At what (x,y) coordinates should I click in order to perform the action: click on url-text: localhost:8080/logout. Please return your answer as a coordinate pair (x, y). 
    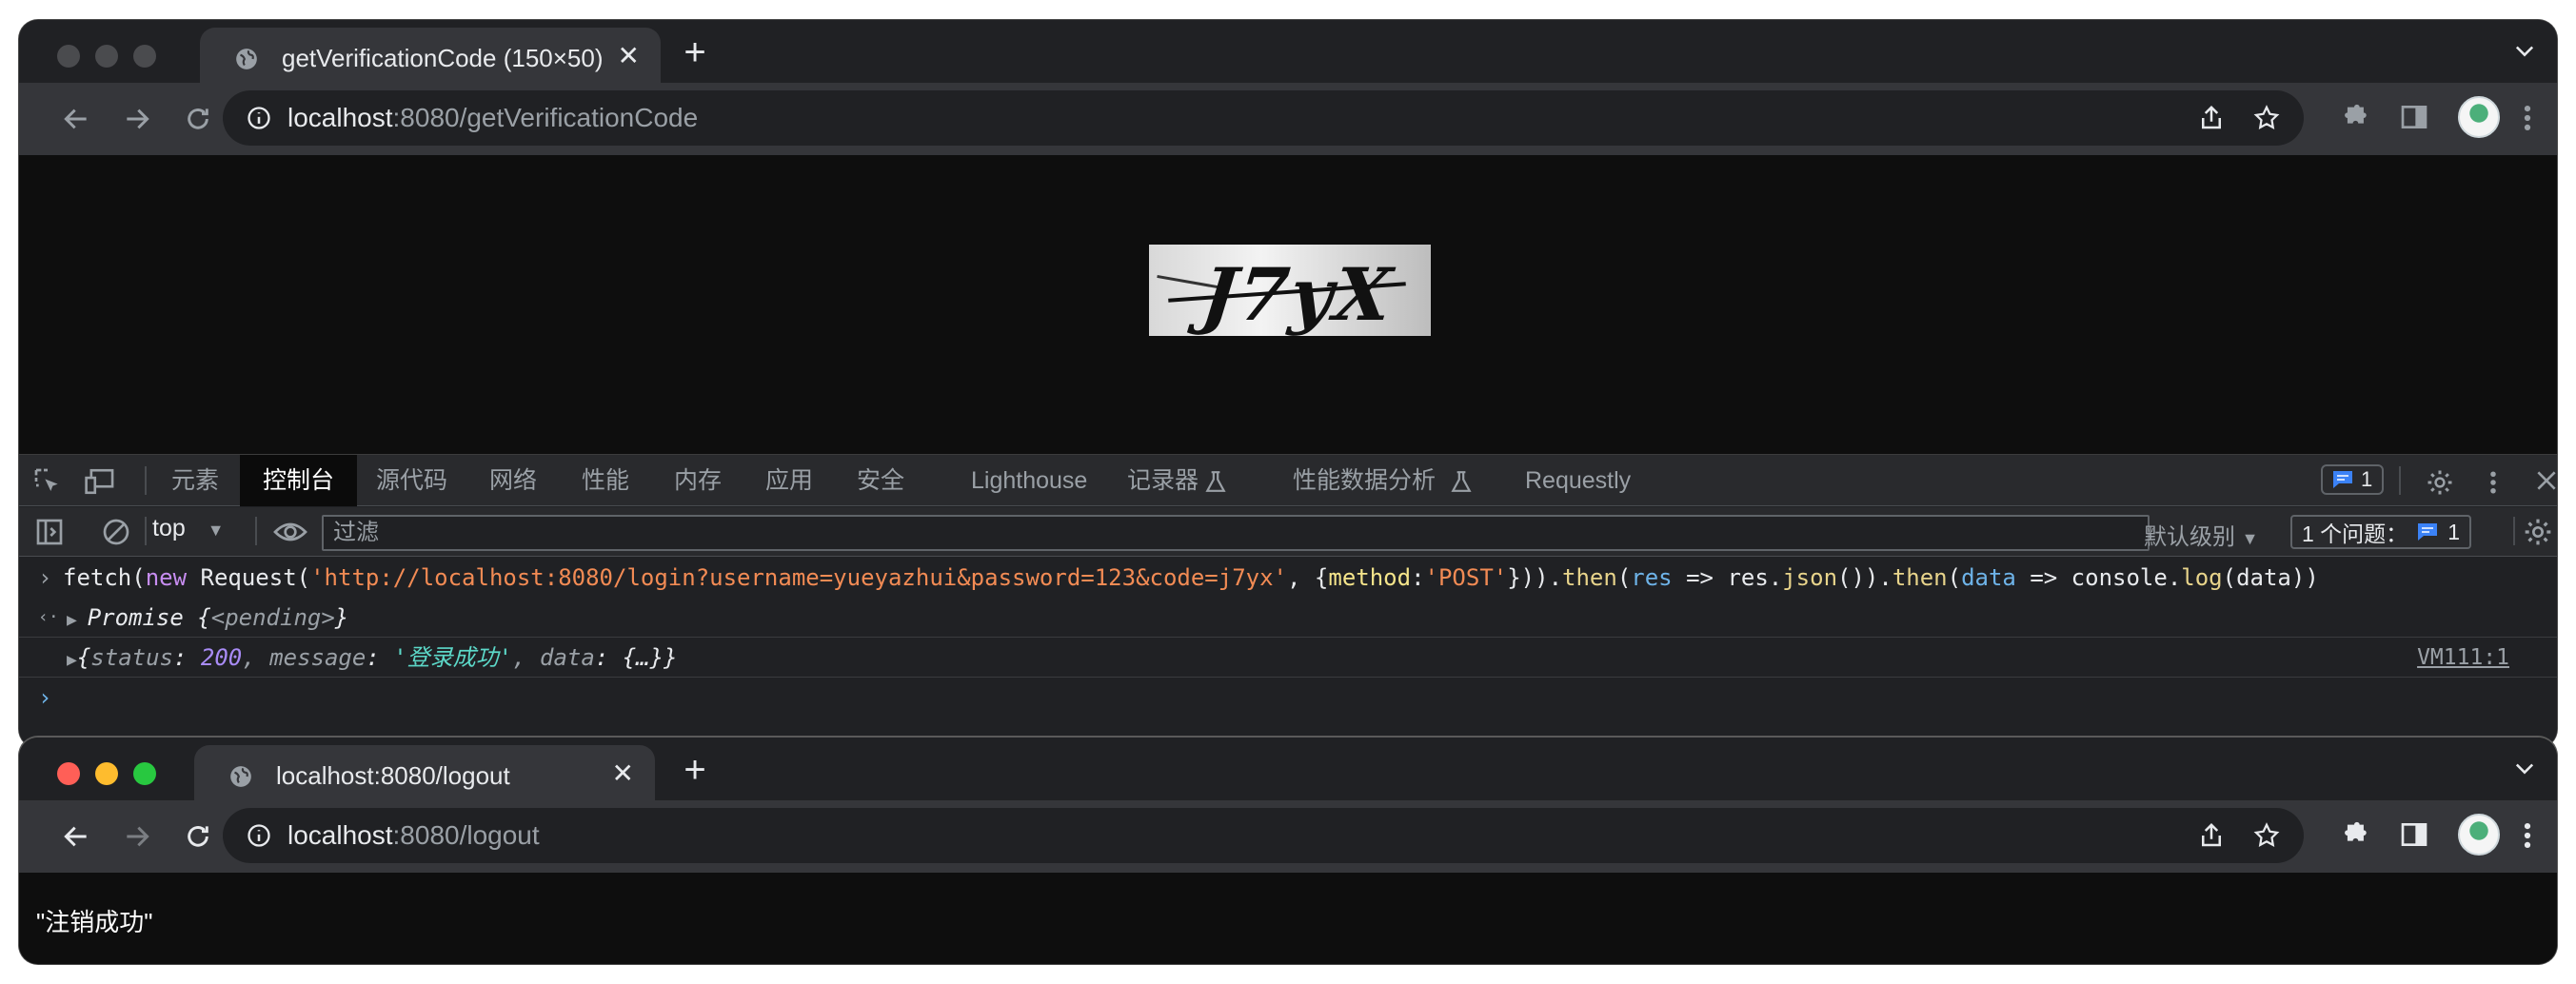
    Looking at the image, I should click on (413, 835).